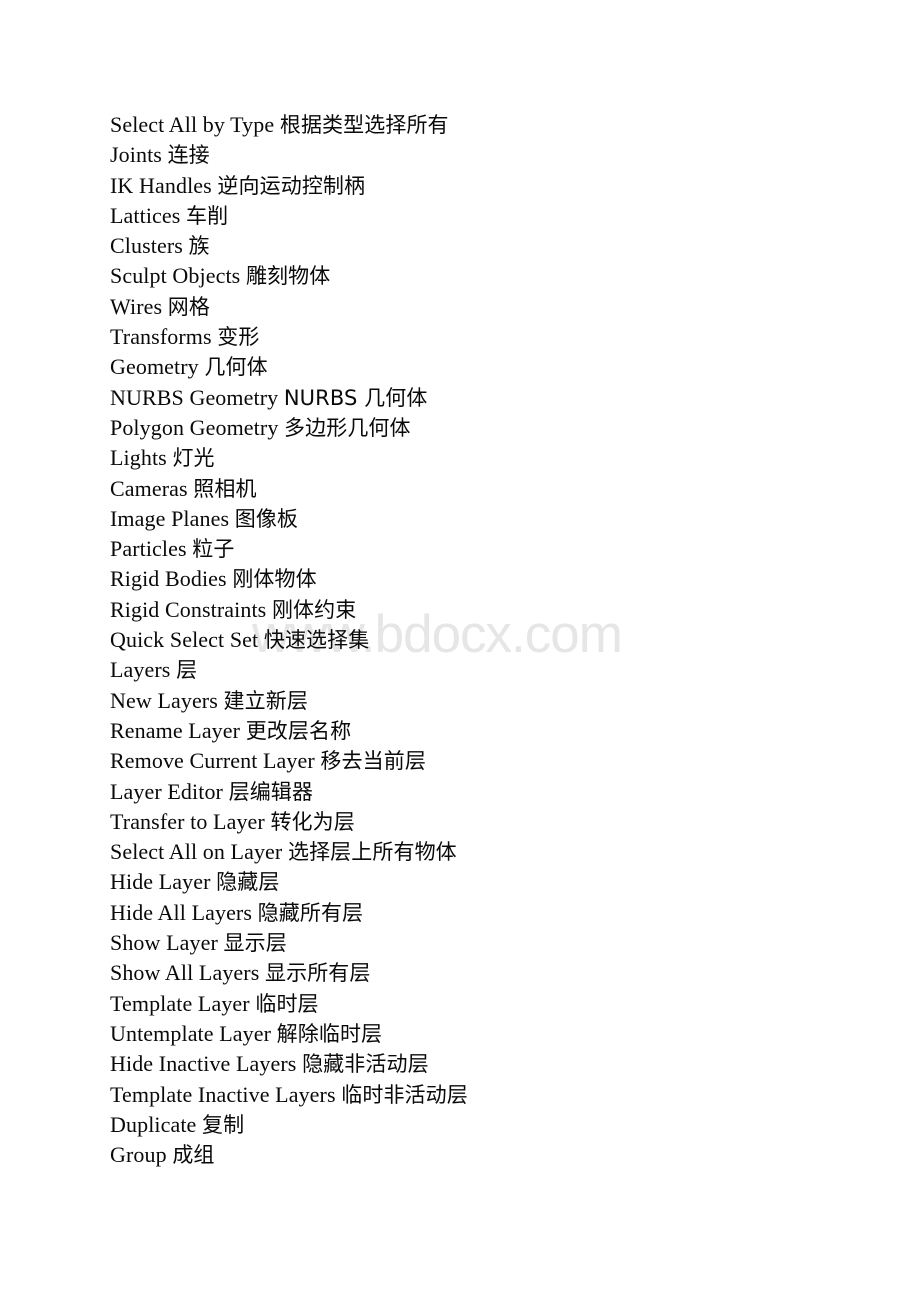 The image size is (920, 1302). Describe the element at coordinates (490, 549) in the screenshot. I see `glossary-line: Particles 粒子` at that location.